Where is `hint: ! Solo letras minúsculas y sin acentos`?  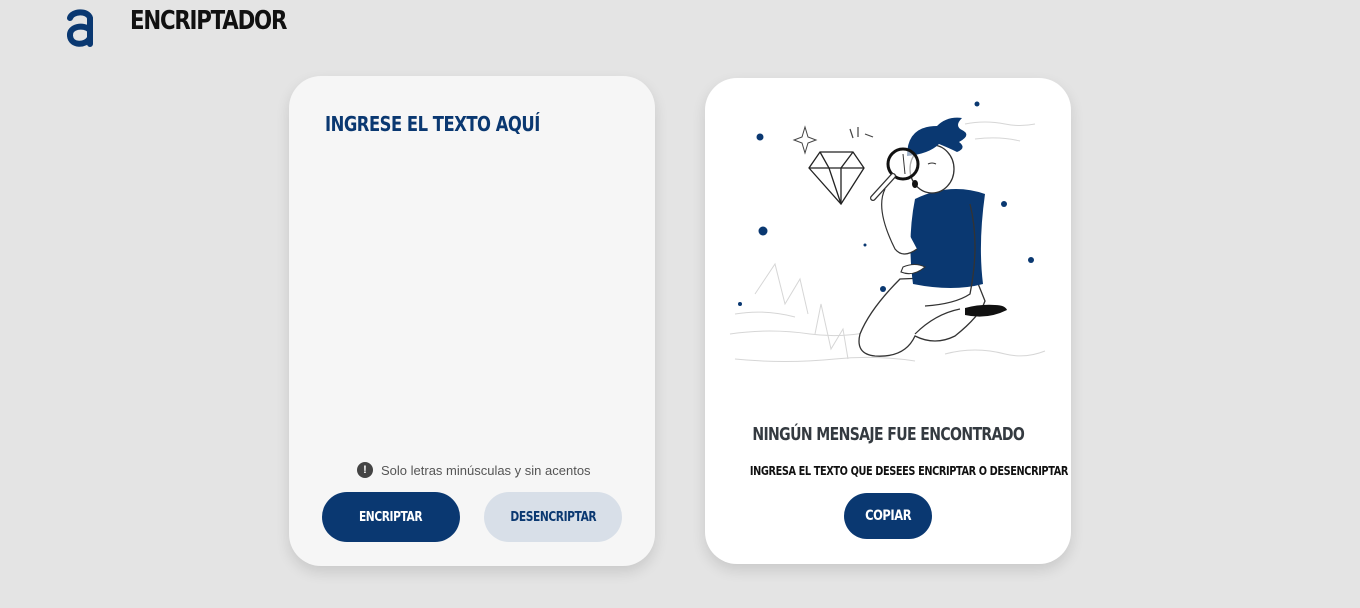
hint: ! Solo letras minúsculas y sin acentos is located at coordinates (474, 470).